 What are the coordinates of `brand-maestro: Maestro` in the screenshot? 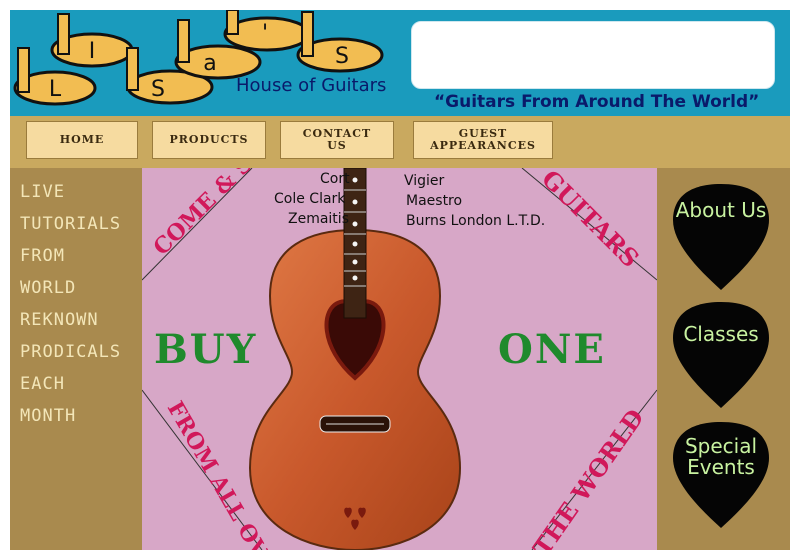 It's located at (434, 201).